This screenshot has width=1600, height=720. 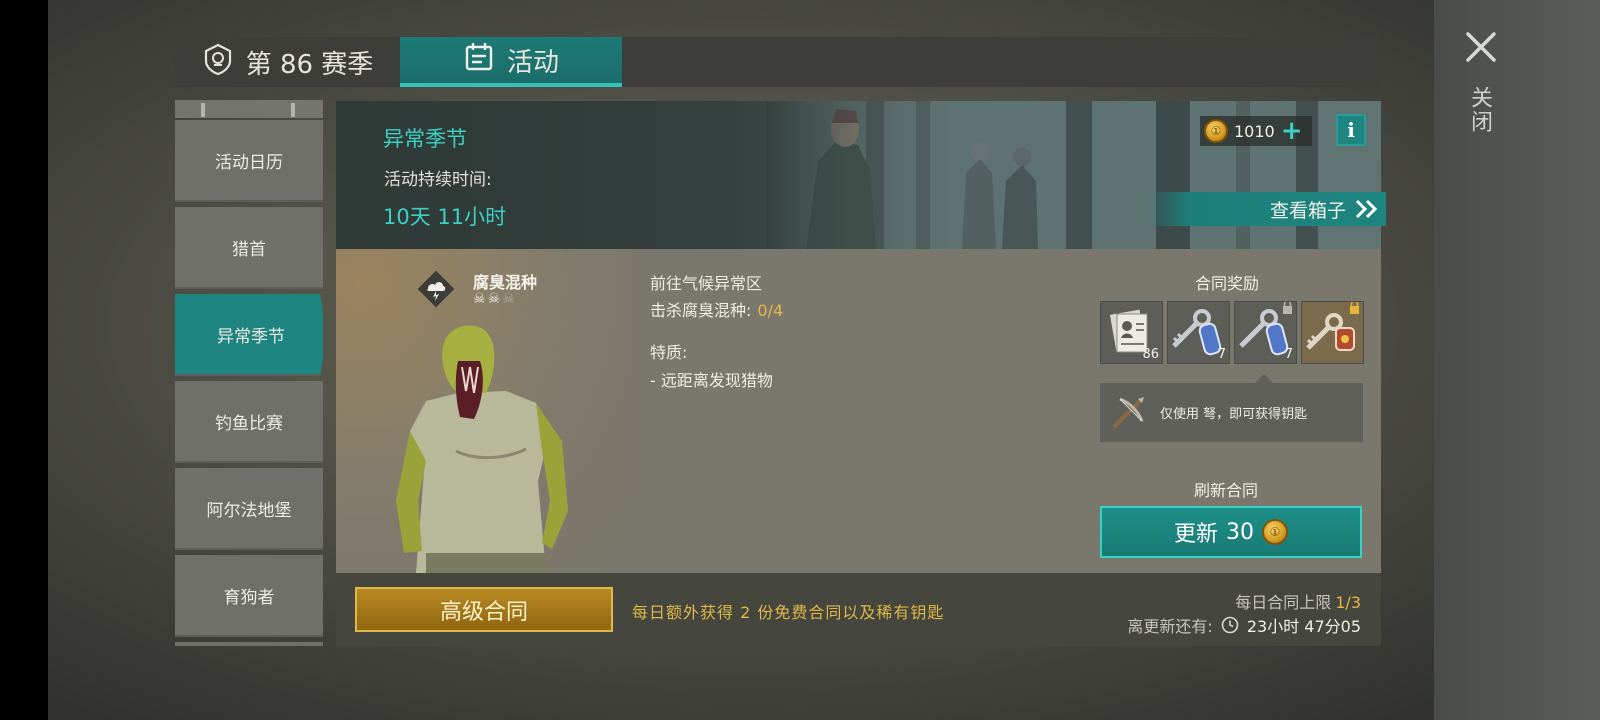 What do you see at coordinates (1307, 210) in the screenshot?
I see `view-box-label: 查看箱子` at bounding box center [1307, 210].